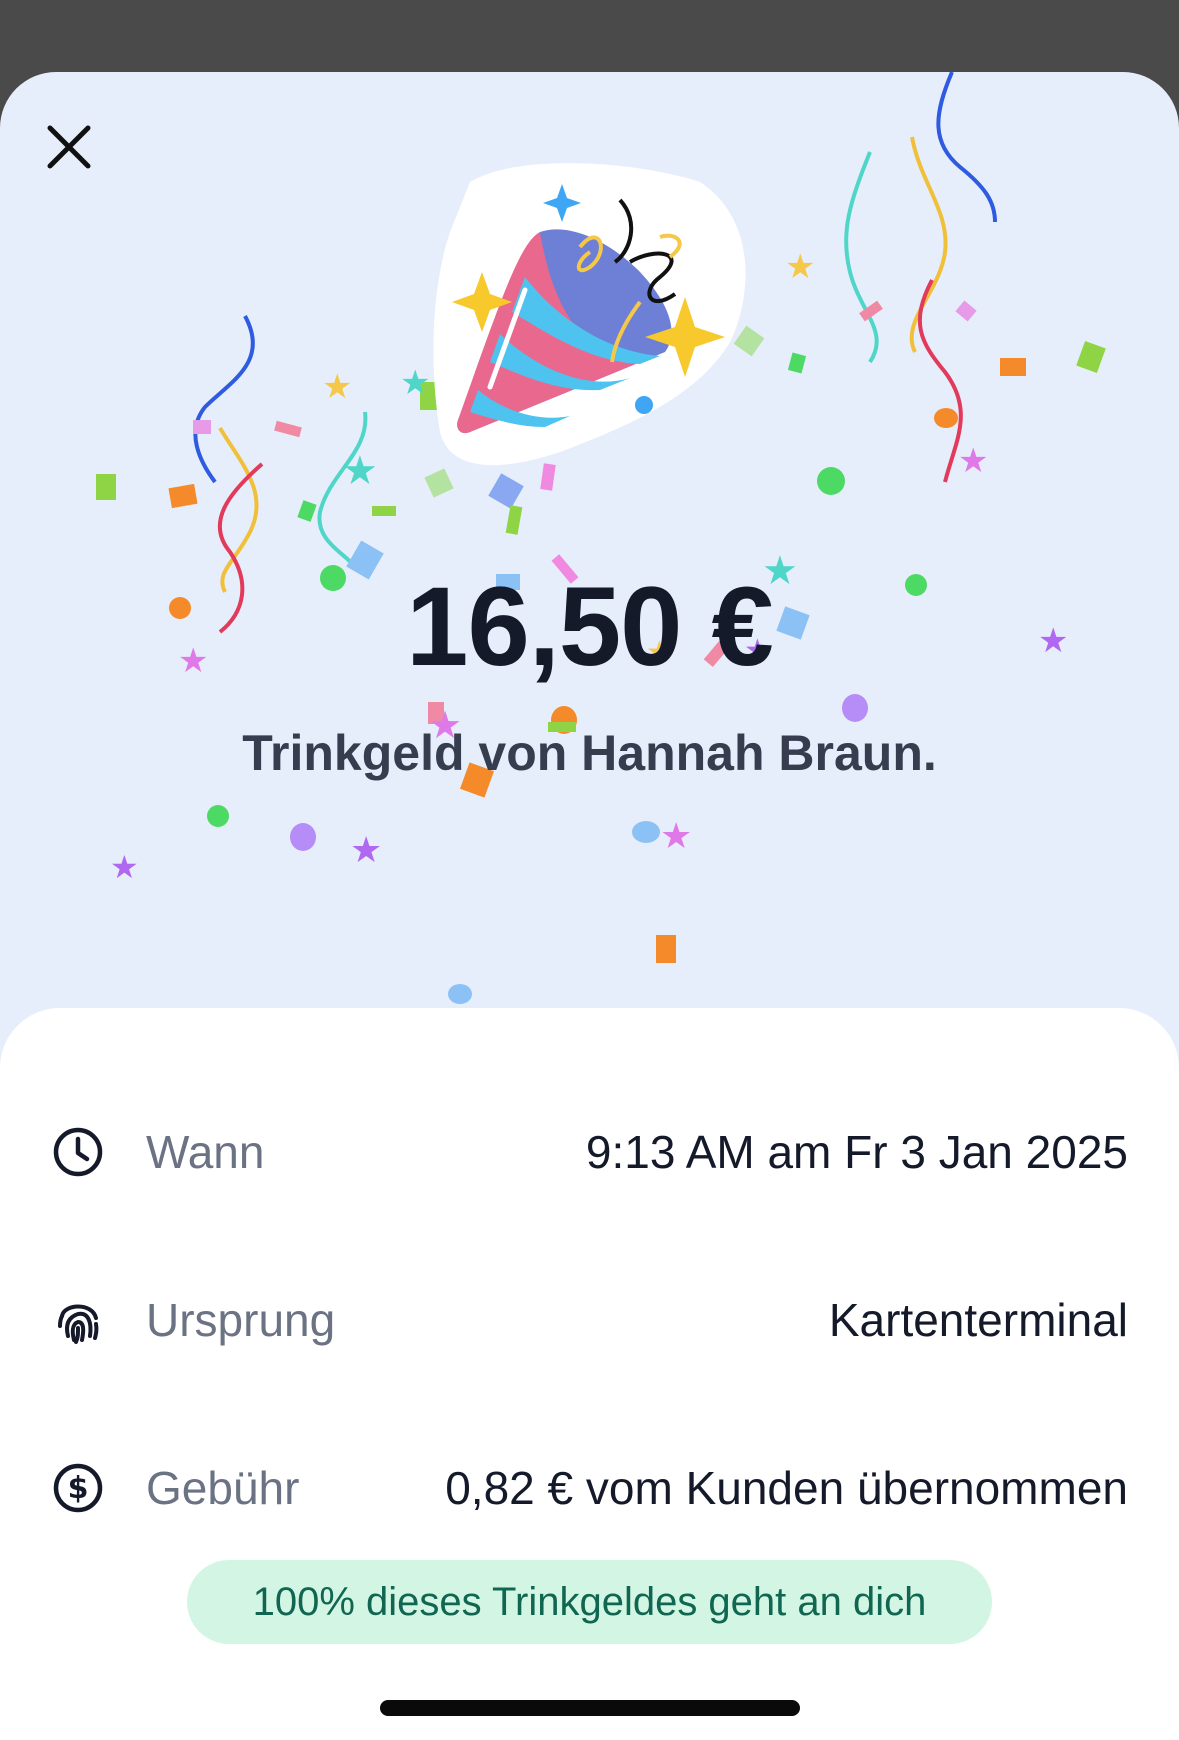 This screenshot has width=1179, height=1740. I want to click on detail-label: Ursprung, so click(241, 1320).